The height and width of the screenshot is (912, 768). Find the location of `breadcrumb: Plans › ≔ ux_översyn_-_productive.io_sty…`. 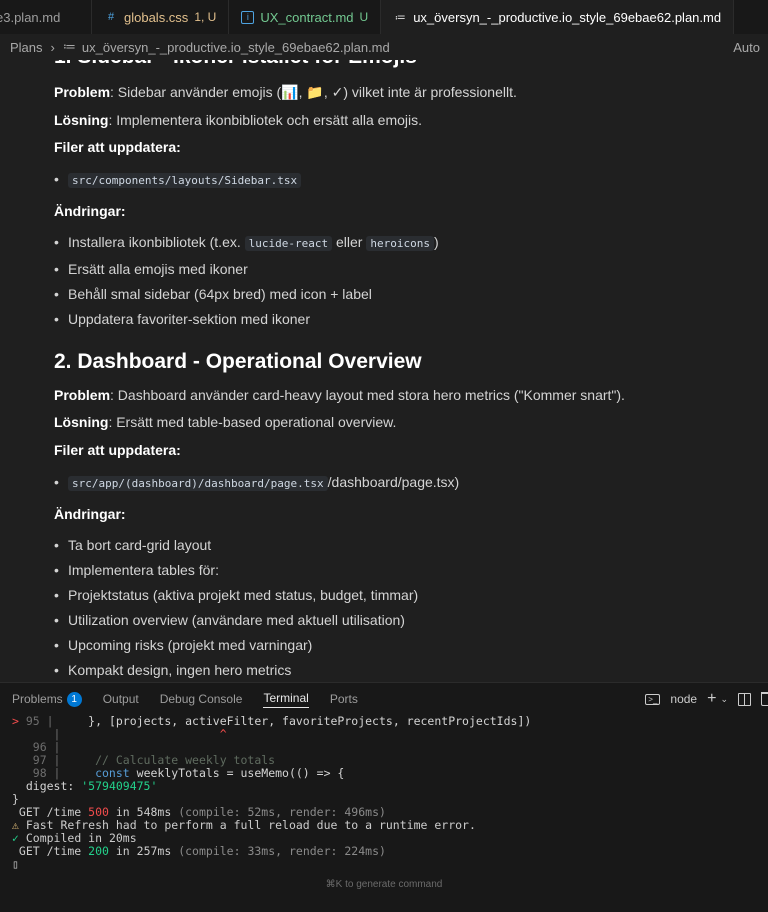

breadcrumb: Plans › ≔ ux_översyn_-_productive.io_sty… is located at coordinates (384, 47).